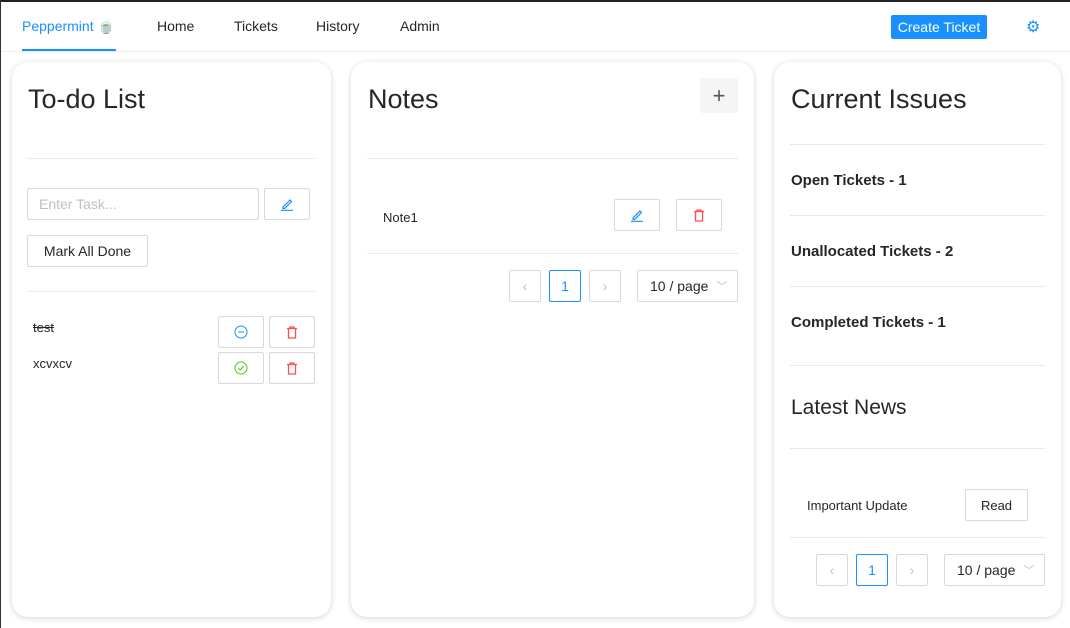  What do you see at coordinates (106, 26) in the screenshot?
I see `tea-icon: 🍵` at bounding box center [106, 26].